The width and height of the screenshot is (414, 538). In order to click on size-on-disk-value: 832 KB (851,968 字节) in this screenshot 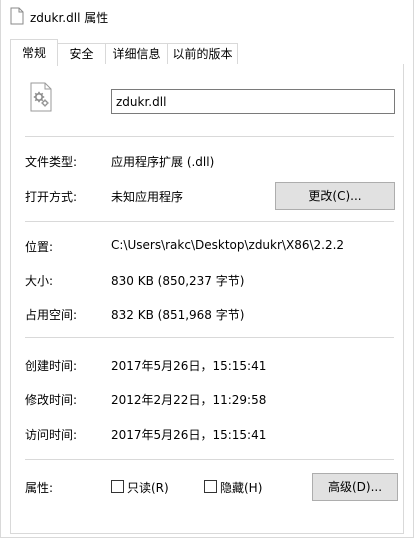, I will do `click(178, 315)`.